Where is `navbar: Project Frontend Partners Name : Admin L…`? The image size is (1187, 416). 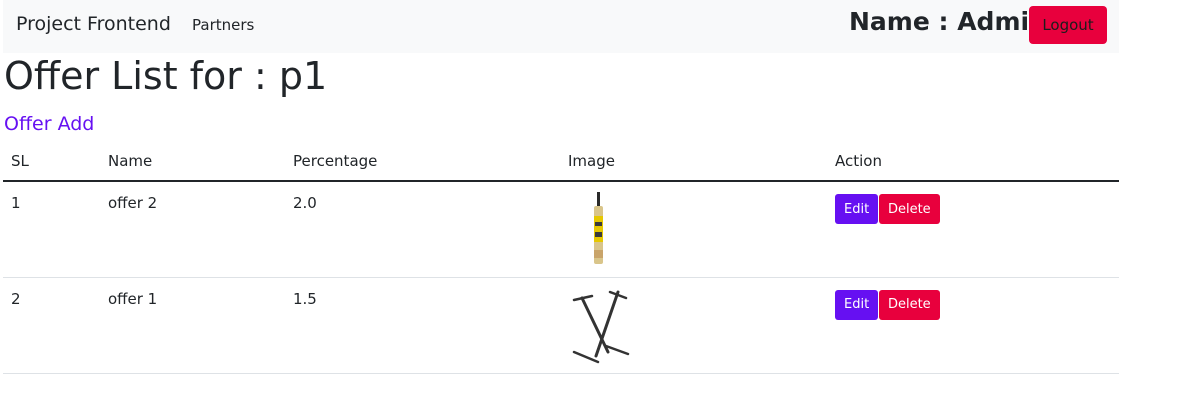 navbar: Project Frontend Partners Name : Admin L… is located at coordinates (561, 26).